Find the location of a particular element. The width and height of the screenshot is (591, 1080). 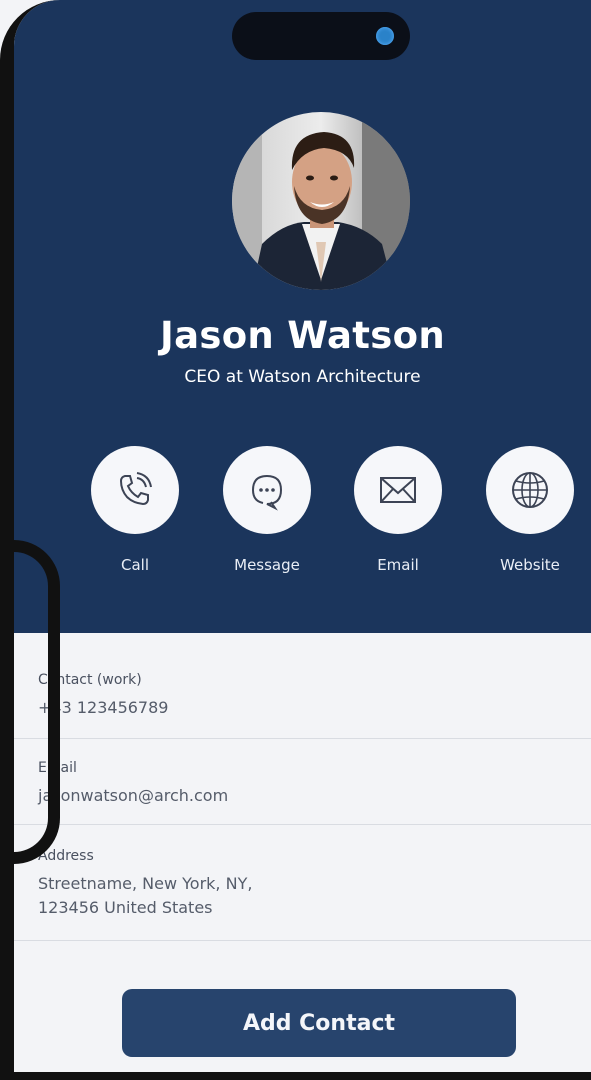

address-line-2: 123456 United States is located at coordinates (125, 907).